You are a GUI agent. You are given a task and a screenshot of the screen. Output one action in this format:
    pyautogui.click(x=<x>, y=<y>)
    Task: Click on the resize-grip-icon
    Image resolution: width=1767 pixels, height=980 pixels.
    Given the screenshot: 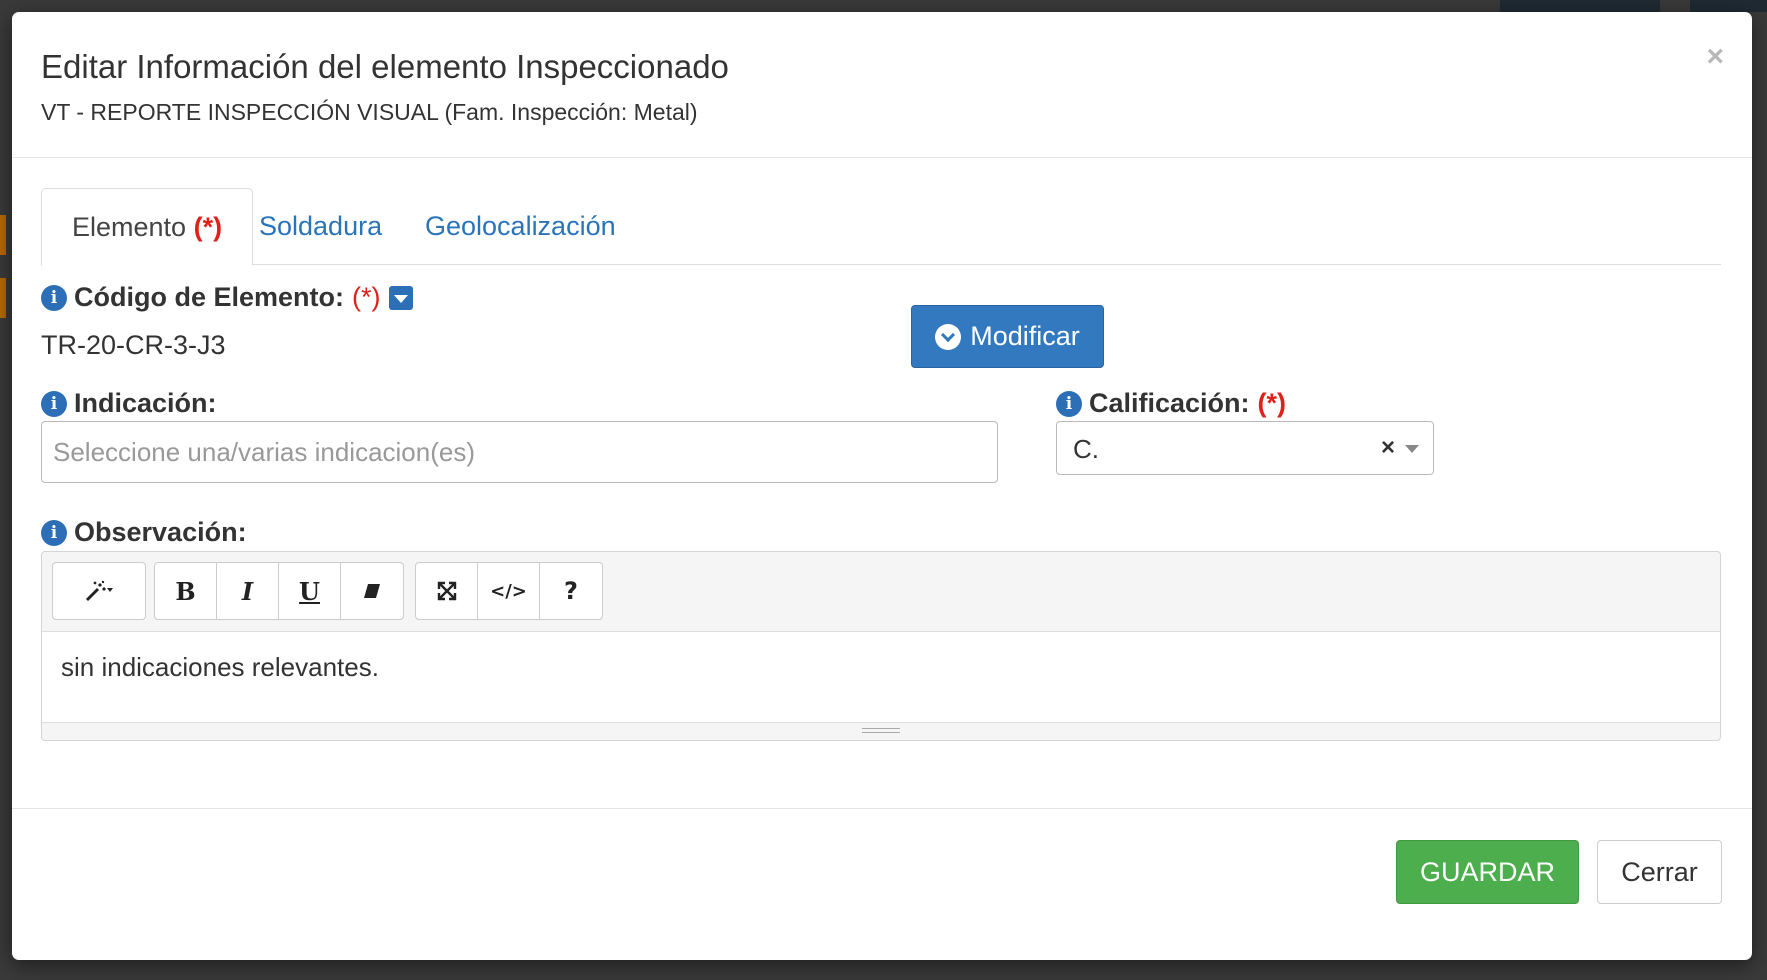 What is the action you would take?
    pyautogui.click(x=881, y=730)
    